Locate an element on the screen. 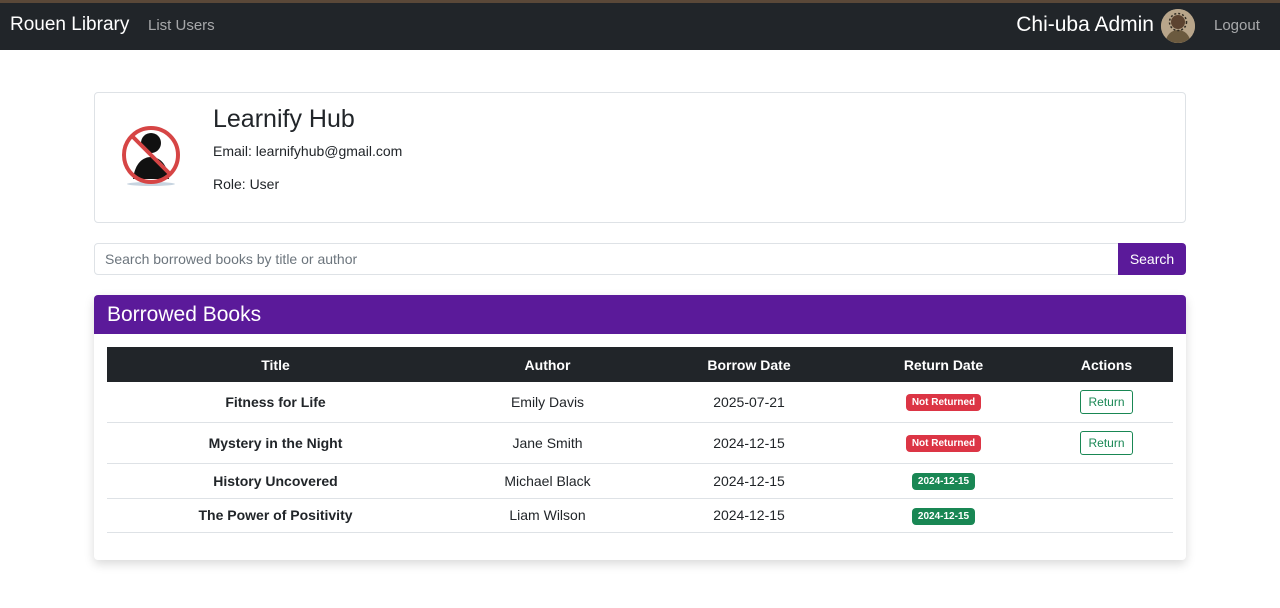 The height and width of the screenshot is (608, 1280). avatar is located at coordinates (1178, 26).